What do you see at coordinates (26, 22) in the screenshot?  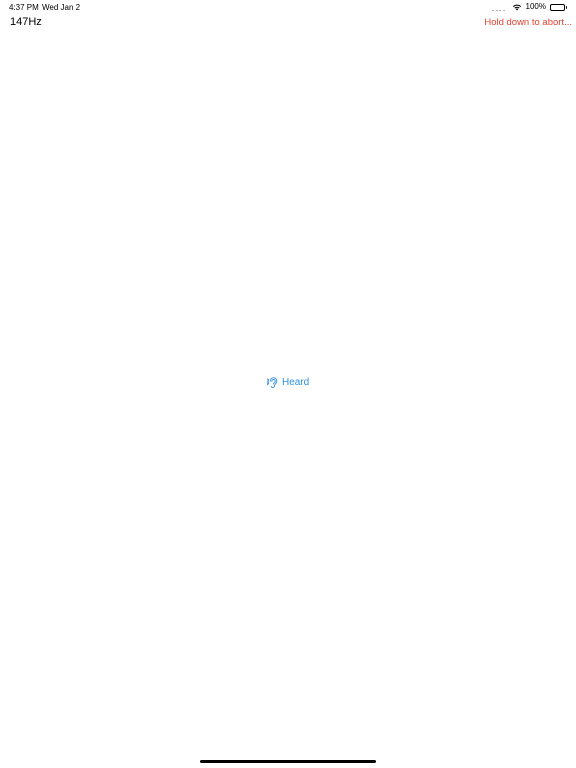 I see `frequency-label: 147Hz` at bounding box center [26, 22].